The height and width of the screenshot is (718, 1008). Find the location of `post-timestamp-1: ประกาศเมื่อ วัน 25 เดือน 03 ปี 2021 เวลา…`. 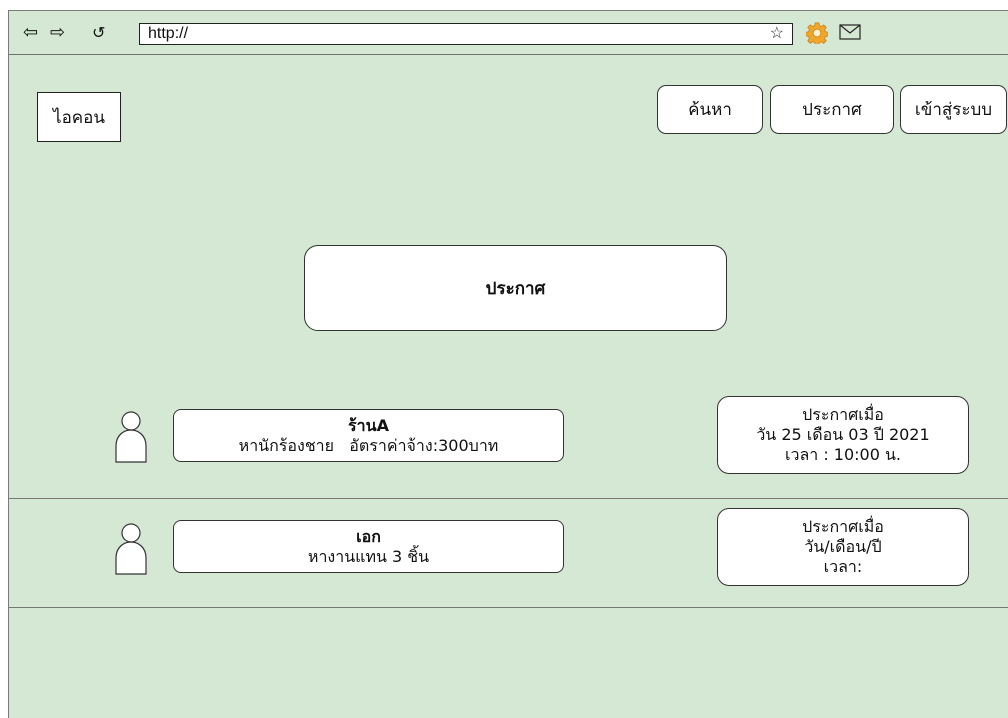

post-timestamp-1: ประกาศเมื่อ วัน 25 เดือน 03 ปี 2021 เวลา… is located at coordinates (843, 435).